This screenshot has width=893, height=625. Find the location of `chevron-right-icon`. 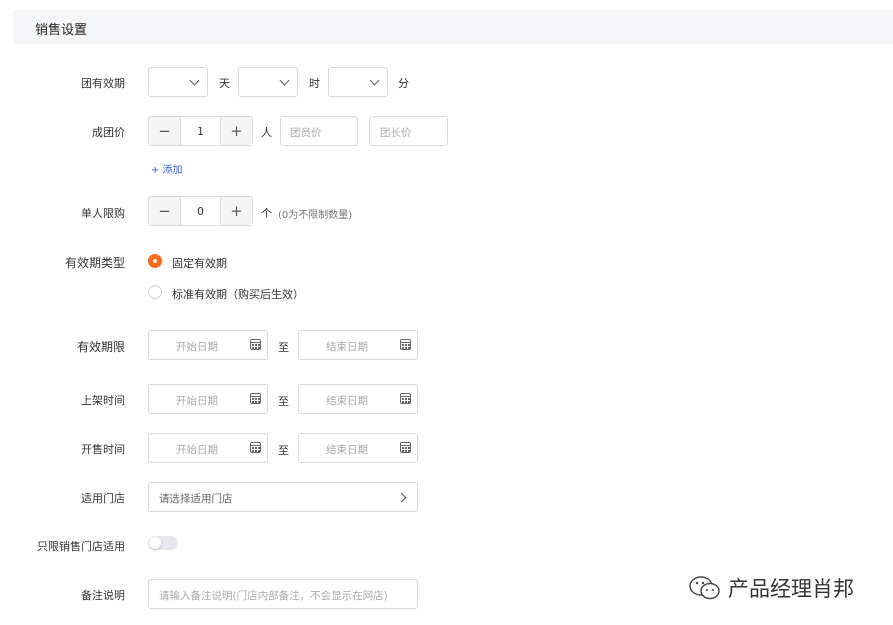

chevron-right-icon is located at coordinates (402, 498).